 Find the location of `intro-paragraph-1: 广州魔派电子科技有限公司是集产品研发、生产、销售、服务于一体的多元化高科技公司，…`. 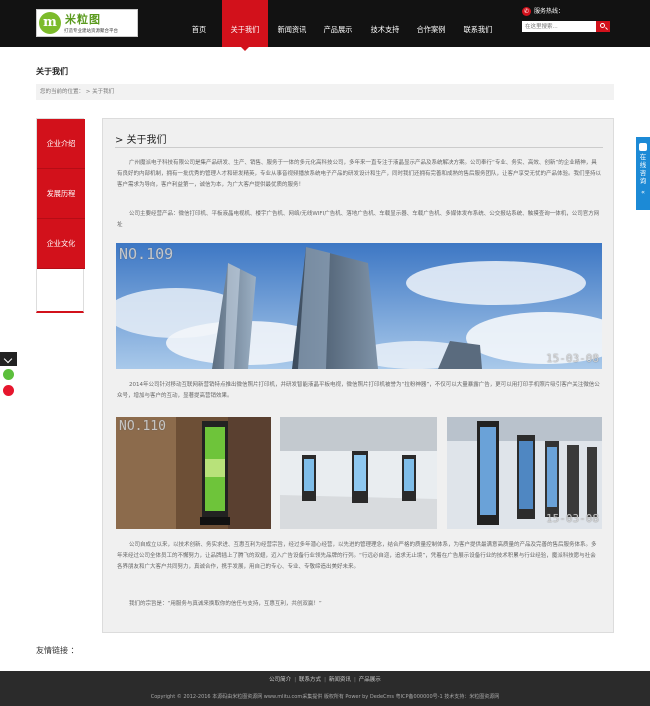

intro-paragraph-1: 广州魔派电子科技有限公司是集产品研发、生产、销售、服务于一体的多元化高科技公司，… is located at coordinates (359, 174).